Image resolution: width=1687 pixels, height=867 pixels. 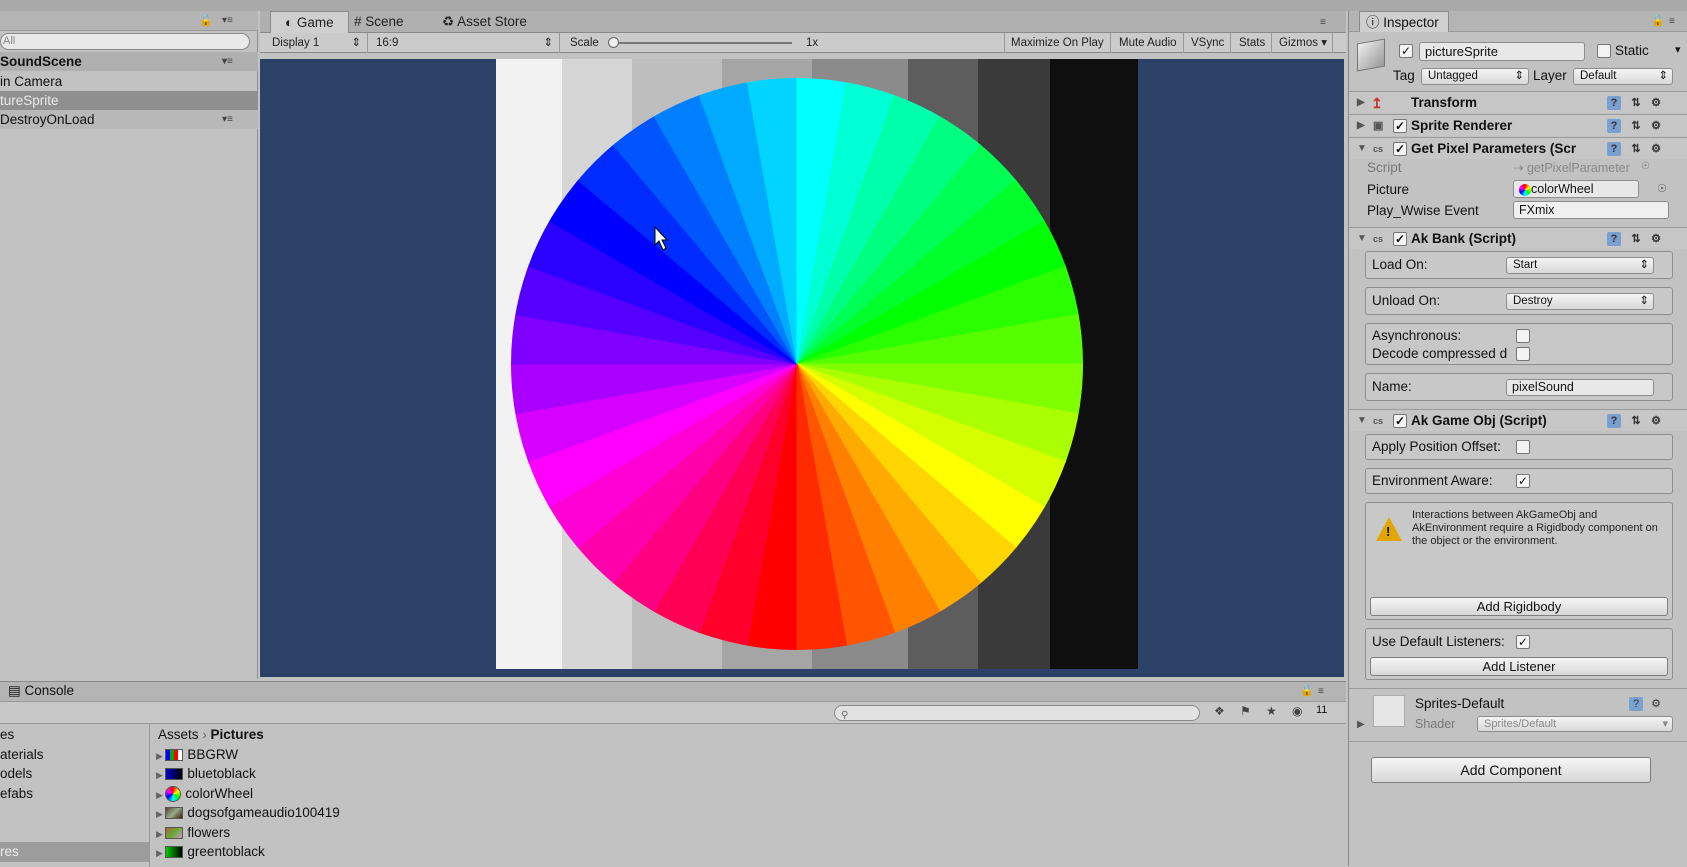 I want to click on layer-dropdown: Default ⇕, so click(x=1623, y=76).